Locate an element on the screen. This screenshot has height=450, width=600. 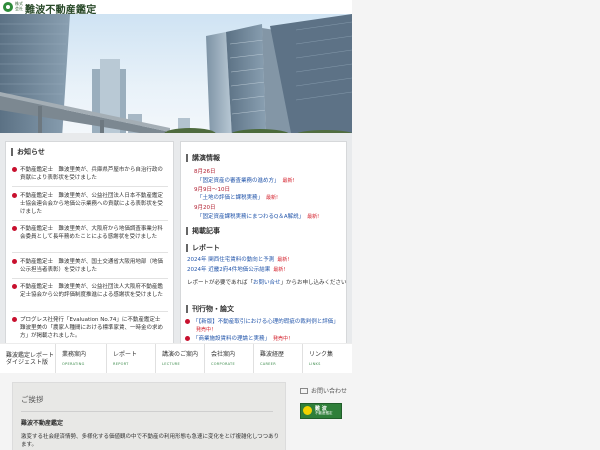
nav-item-report-digest: 難波鑑定レポート ダイジェスト版 is located at coordinates (28, 359).